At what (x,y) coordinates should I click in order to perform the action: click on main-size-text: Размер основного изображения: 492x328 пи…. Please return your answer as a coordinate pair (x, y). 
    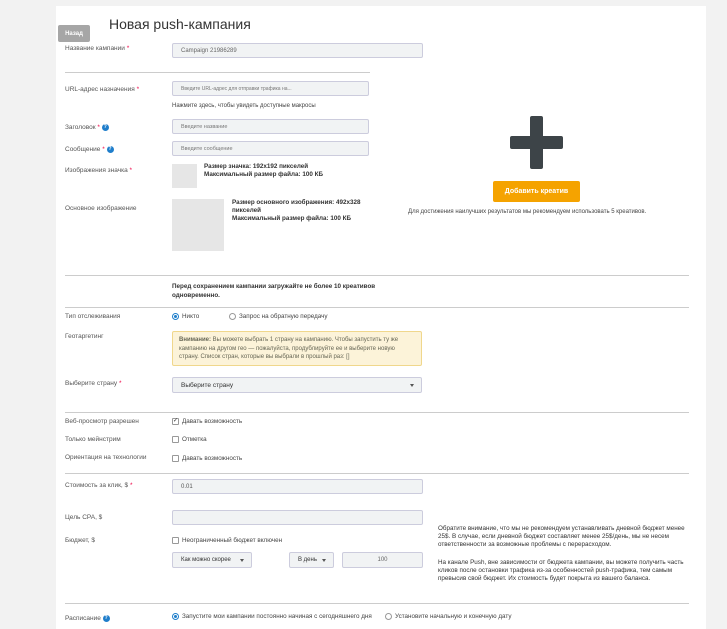
    Looking at the image, I should click on (296, 206).